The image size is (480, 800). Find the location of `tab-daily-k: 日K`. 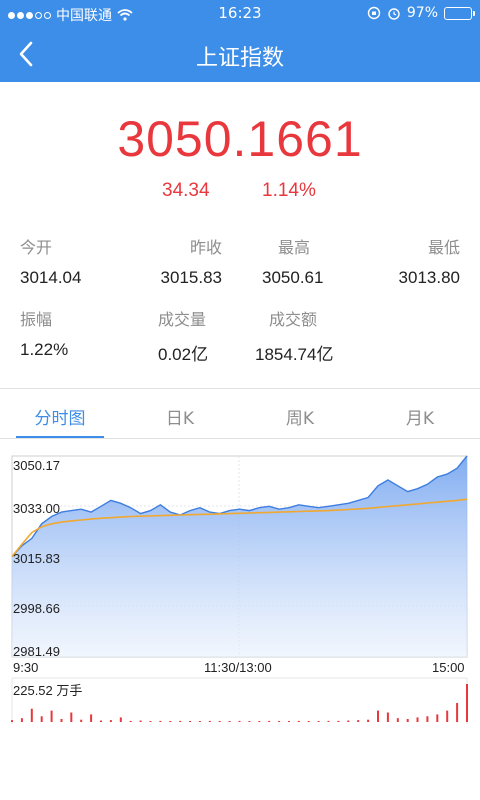

tab-daily-k: 日K is located at coordinates (180, 416).